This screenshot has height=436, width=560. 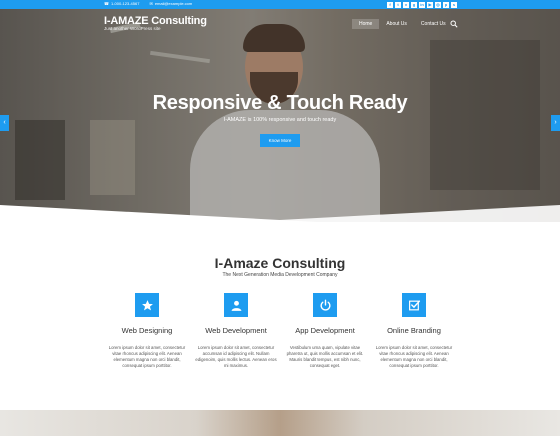 What do you see at coordinates (366, 24) in the screenshot?
I see `nav-item-home: Home` at bounding box center [366, 24].